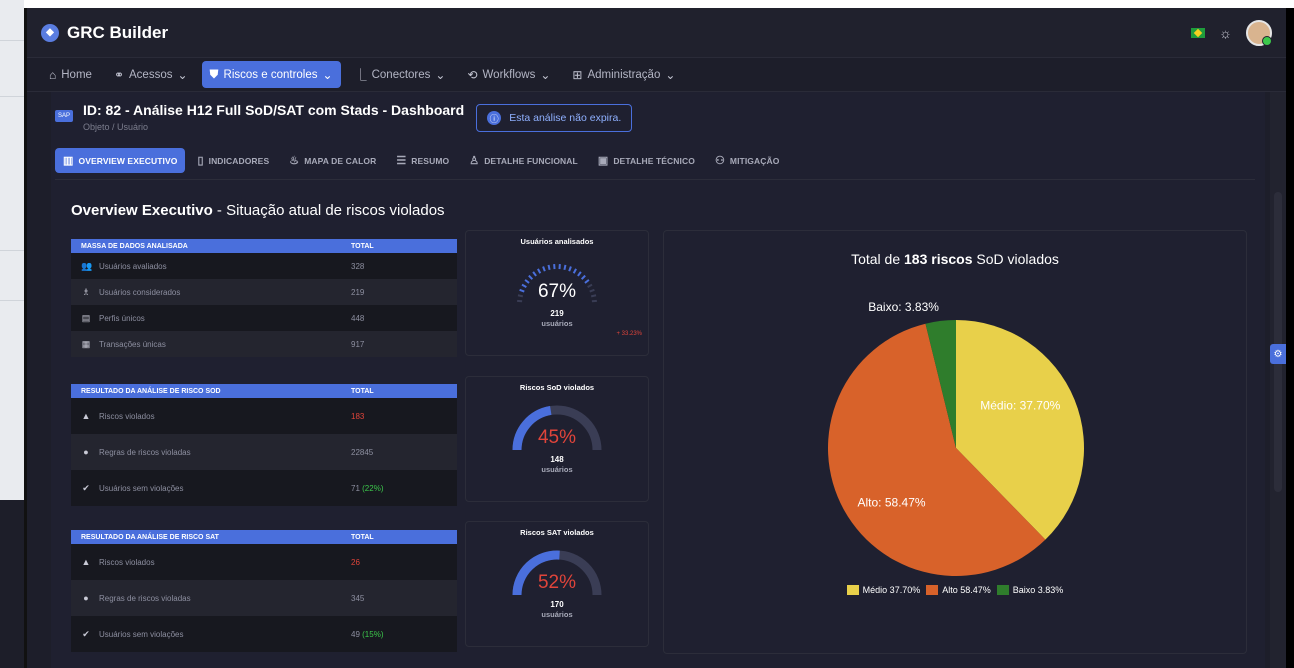 The height and width of the screenshot is (668, 1294). What do you see at coordinates (355, 562) in the screenshot?
I see `row-value: 26` at bounding box center [355, 562].